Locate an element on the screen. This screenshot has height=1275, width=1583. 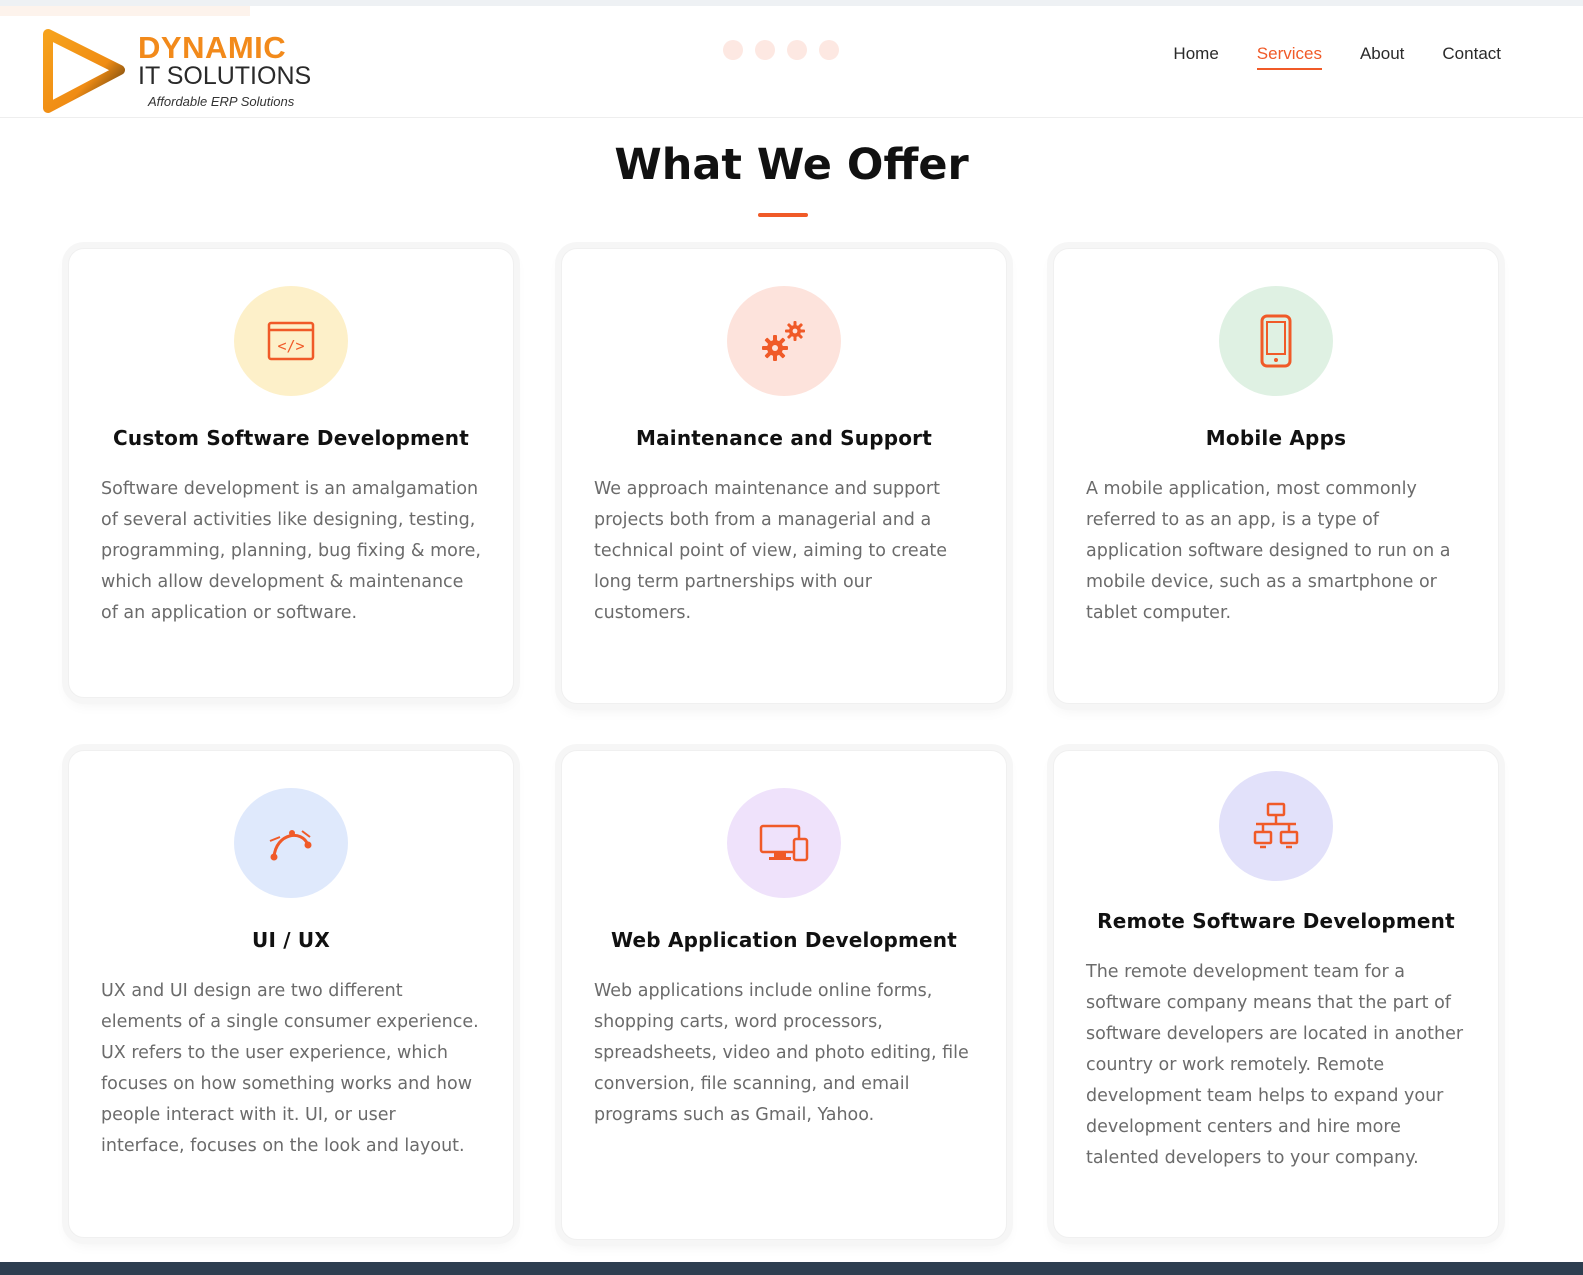
mobile-phone-icon is located at coordinates (1276, 341).